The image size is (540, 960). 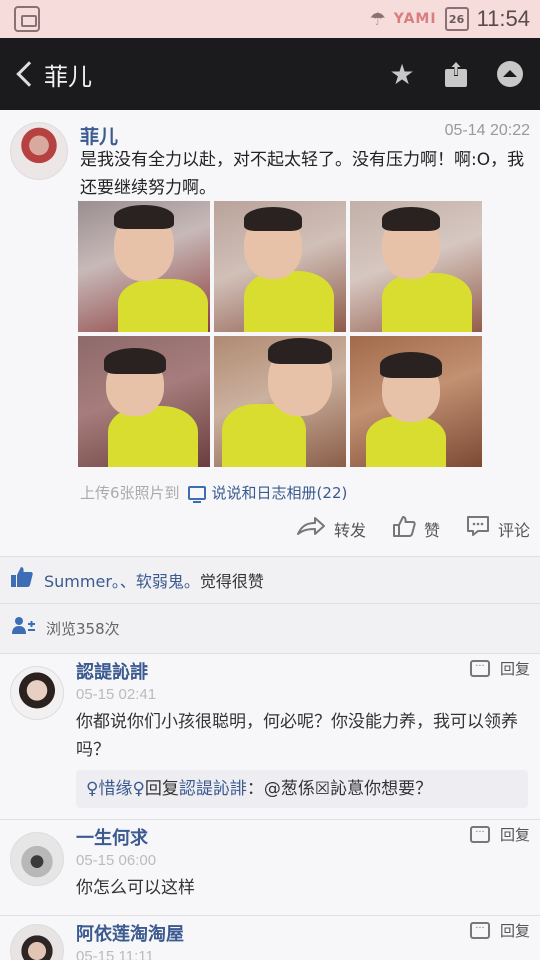 What do you see at coordinates (280, 492) in the screenshot?
I see `album-link: 说说和日志相册(22)` at bounding box center [280, 492].